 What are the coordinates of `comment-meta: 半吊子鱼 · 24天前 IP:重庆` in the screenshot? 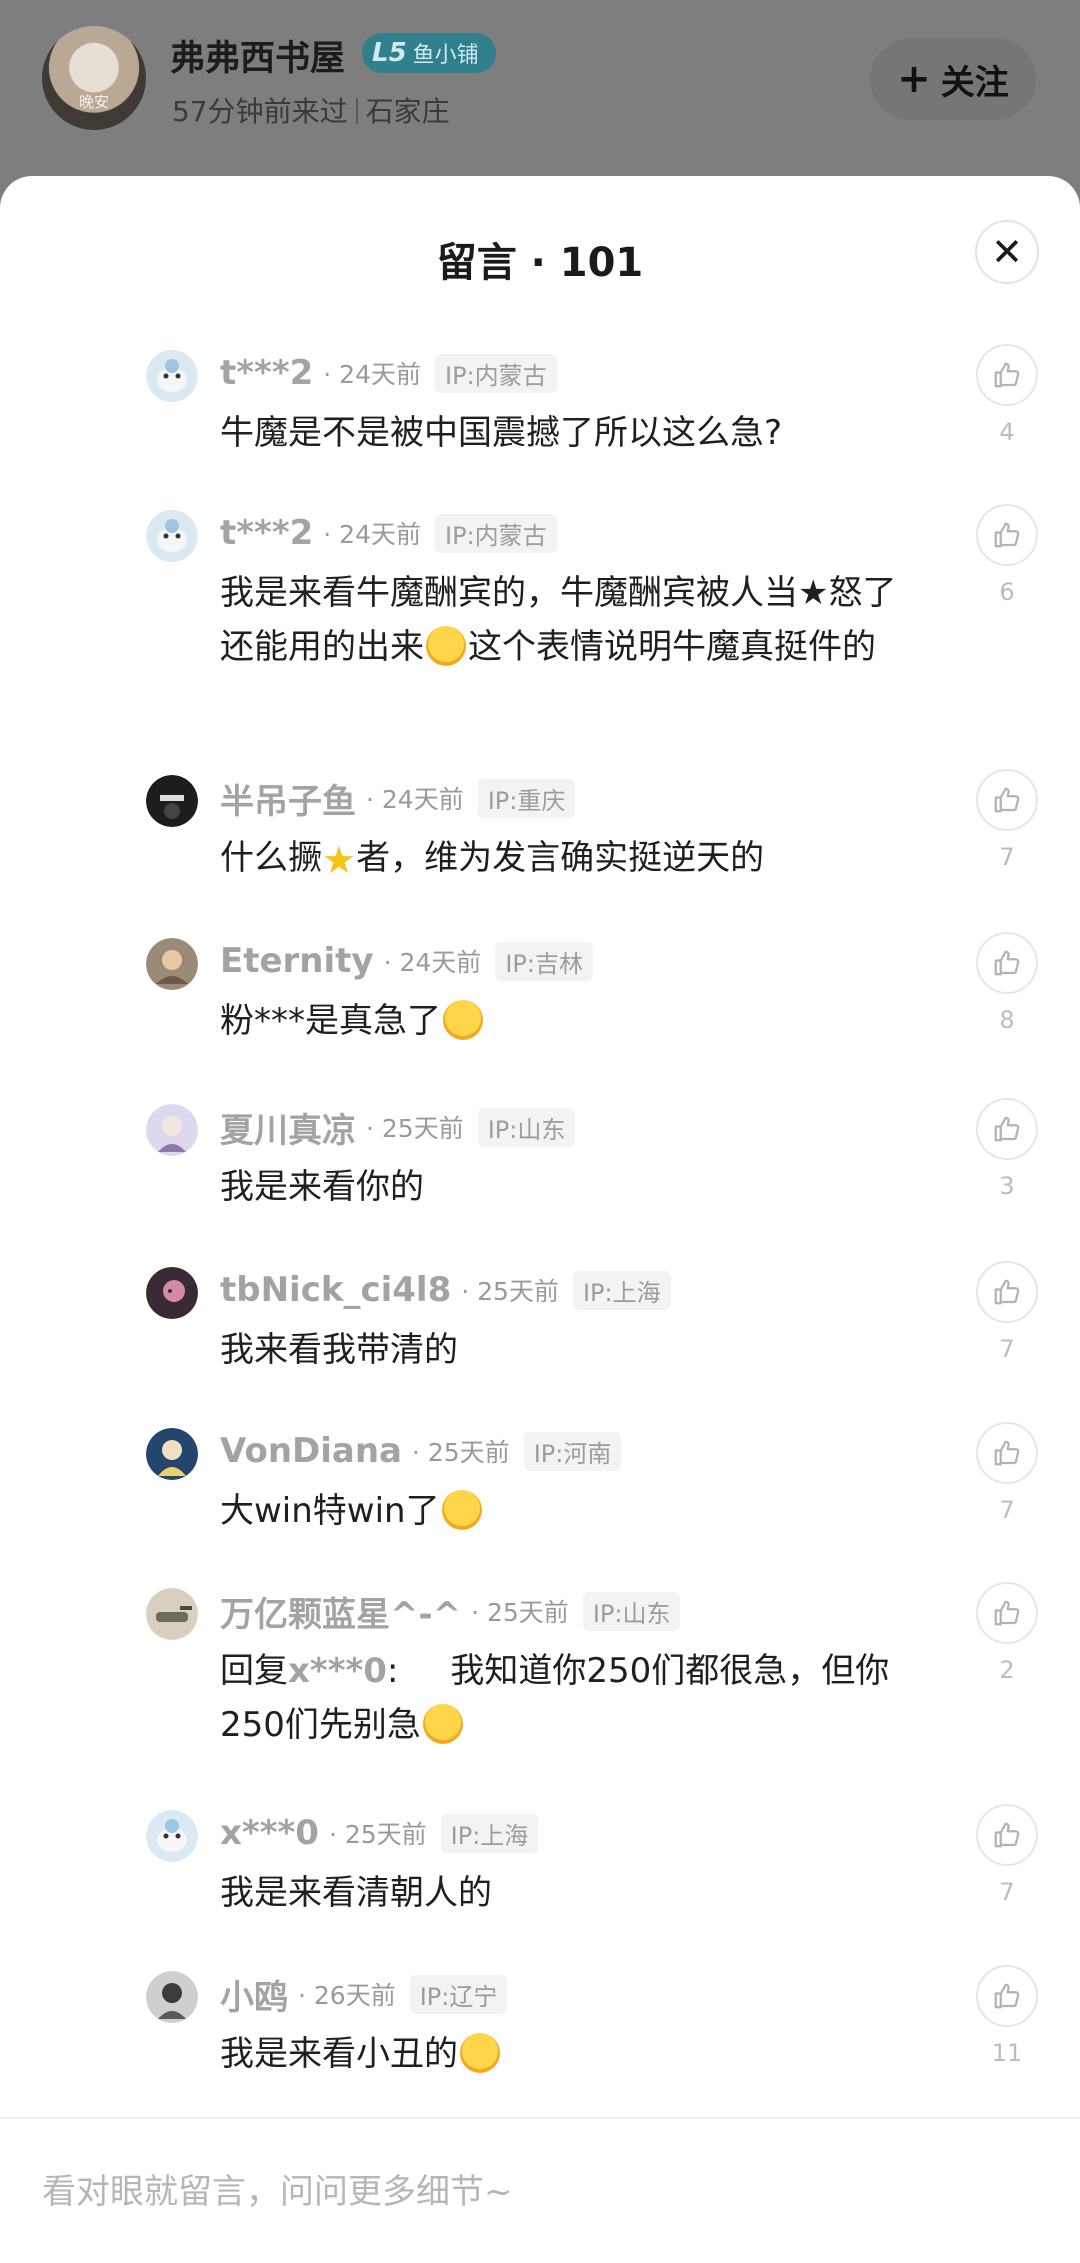 It's located at (398, 798).